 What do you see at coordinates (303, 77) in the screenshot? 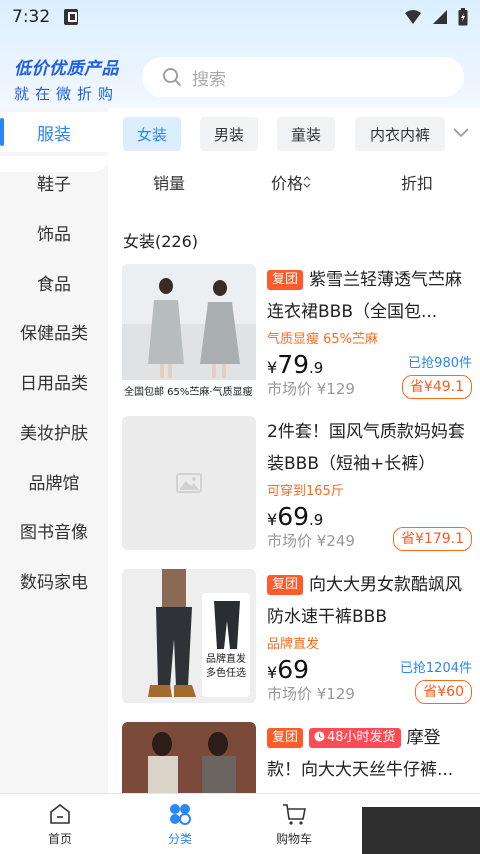
I see `search-bar: 搜索` at bounding box center [303, 77].